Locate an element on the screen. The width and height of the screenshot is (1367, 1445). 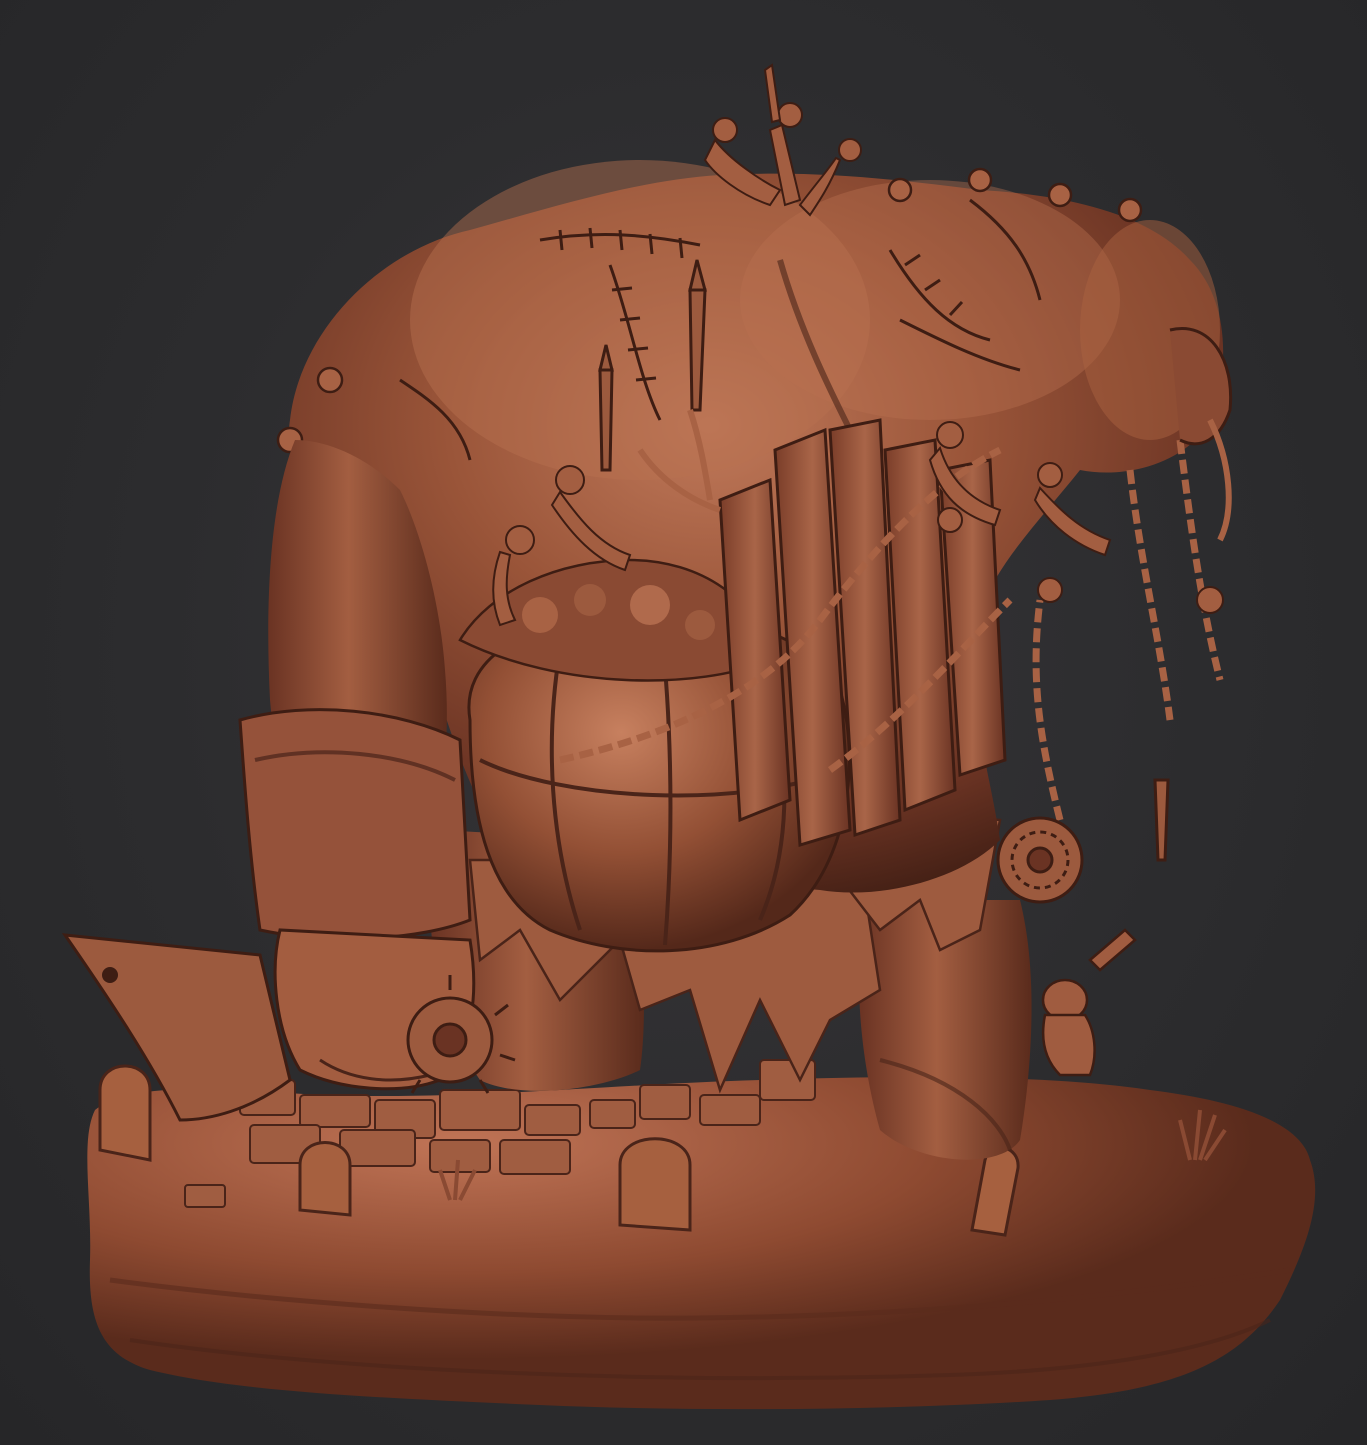
goblin-figure is located at coordinates (1089, 1002).